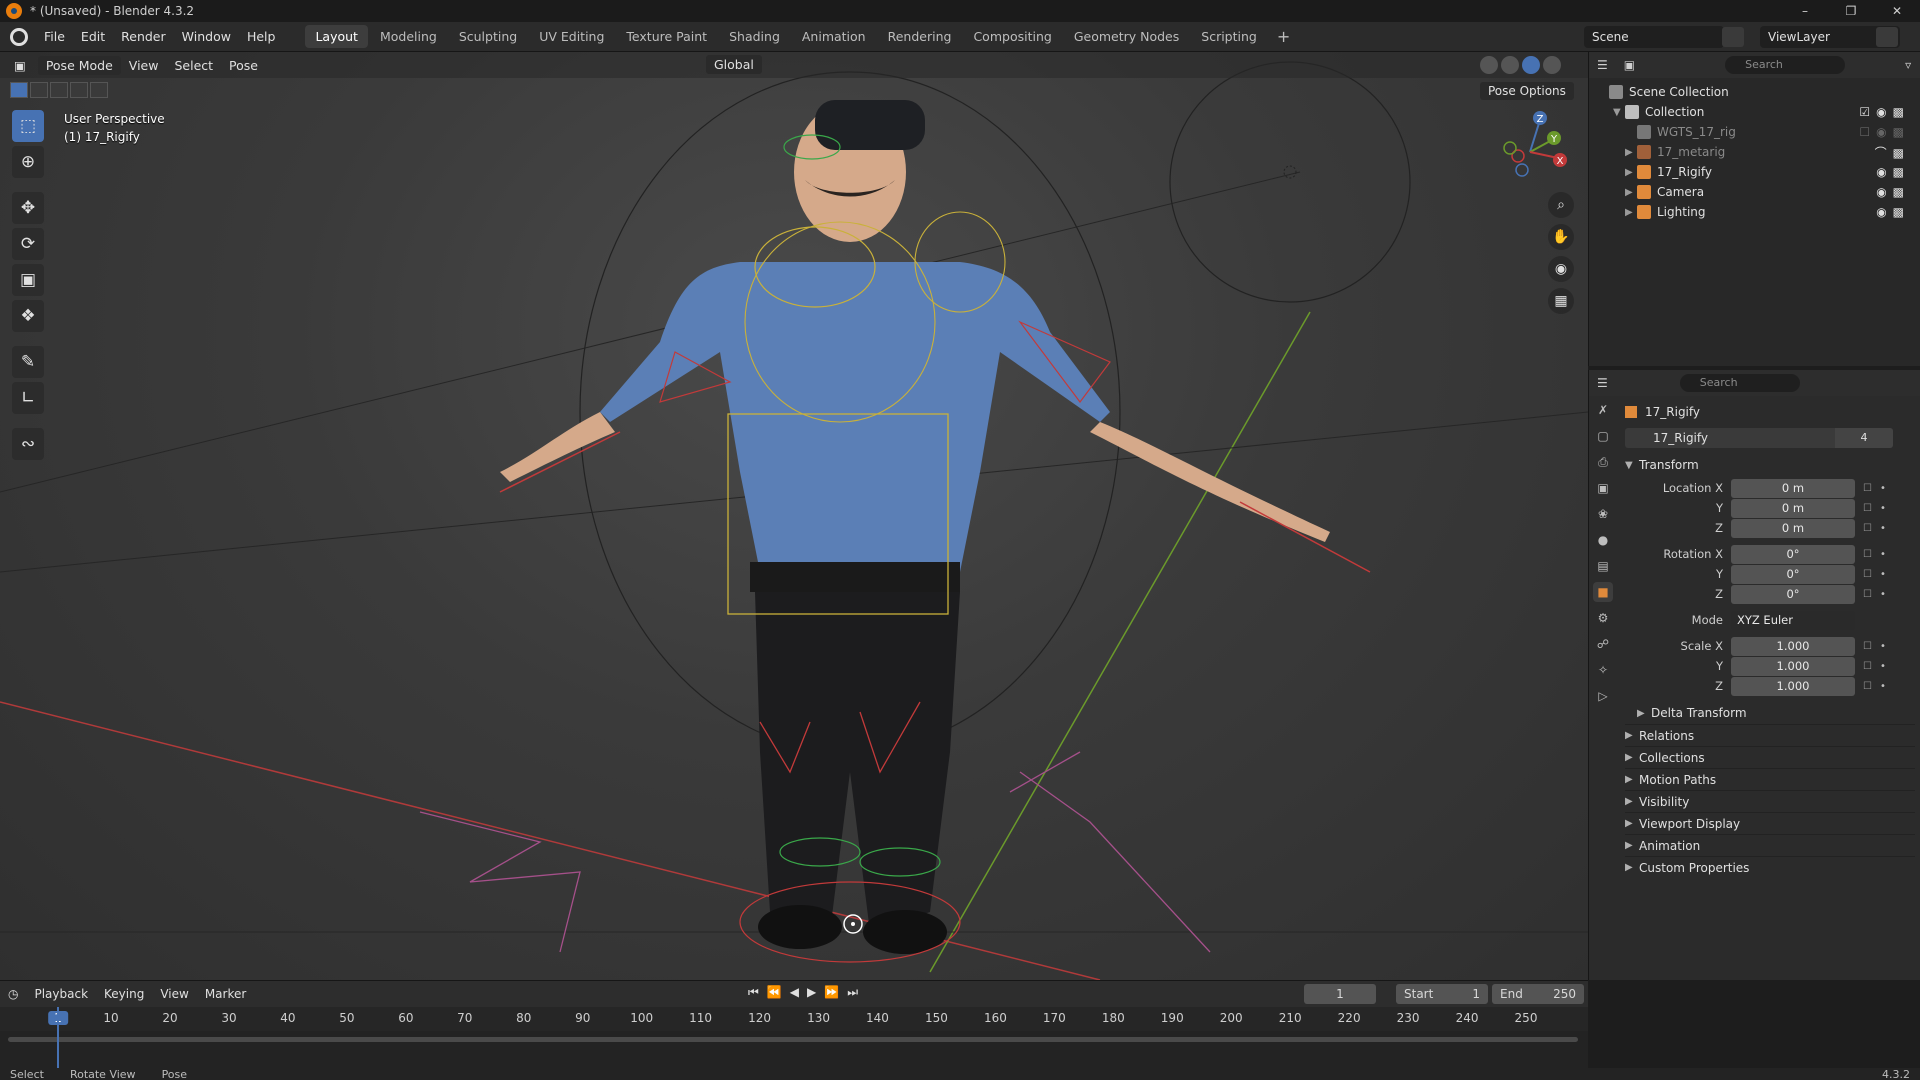 The image size is (1920, 1080). What do you see at coordinates (920, 36) in the screenshot?
I see `tab-rendering: Rendering` at bounding box center [920, 36].